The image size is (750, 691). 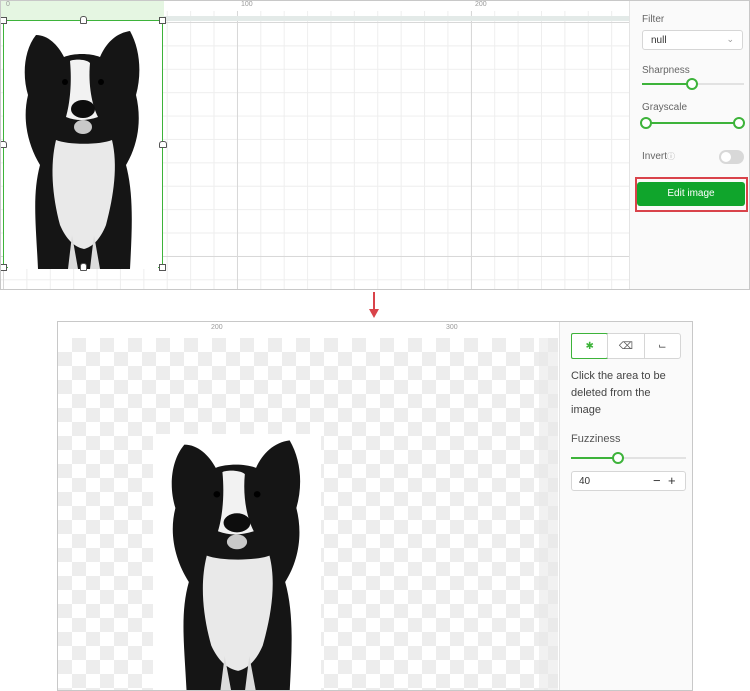 What do you see at coordinates (247, 4) in the screenshot?
I see `ruler-label: 100` at bounding box center [247, 4].